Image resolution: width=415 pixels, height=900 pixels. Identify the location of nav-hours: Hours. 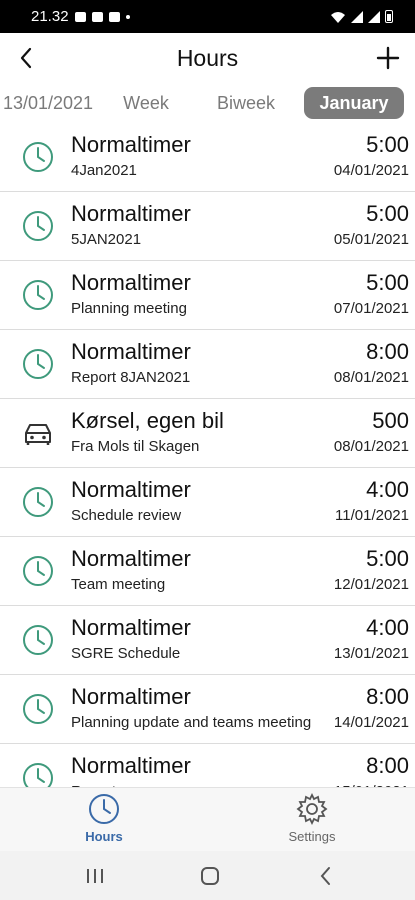
(104, 818).